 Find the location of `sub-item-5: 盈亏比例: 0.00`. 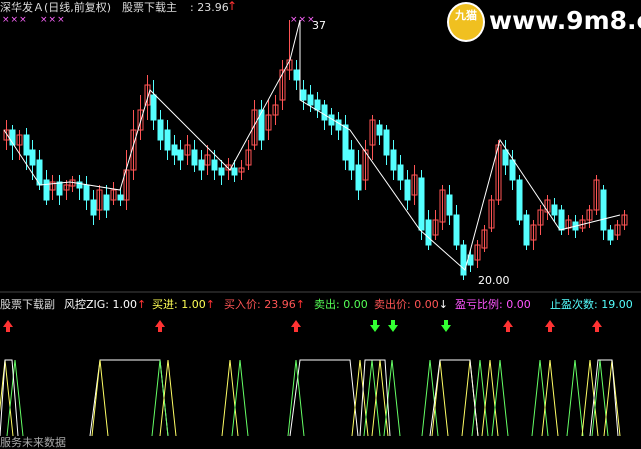

sub-item-5: 盈亏比例: 0.00 is located at coordinates (493, 304).